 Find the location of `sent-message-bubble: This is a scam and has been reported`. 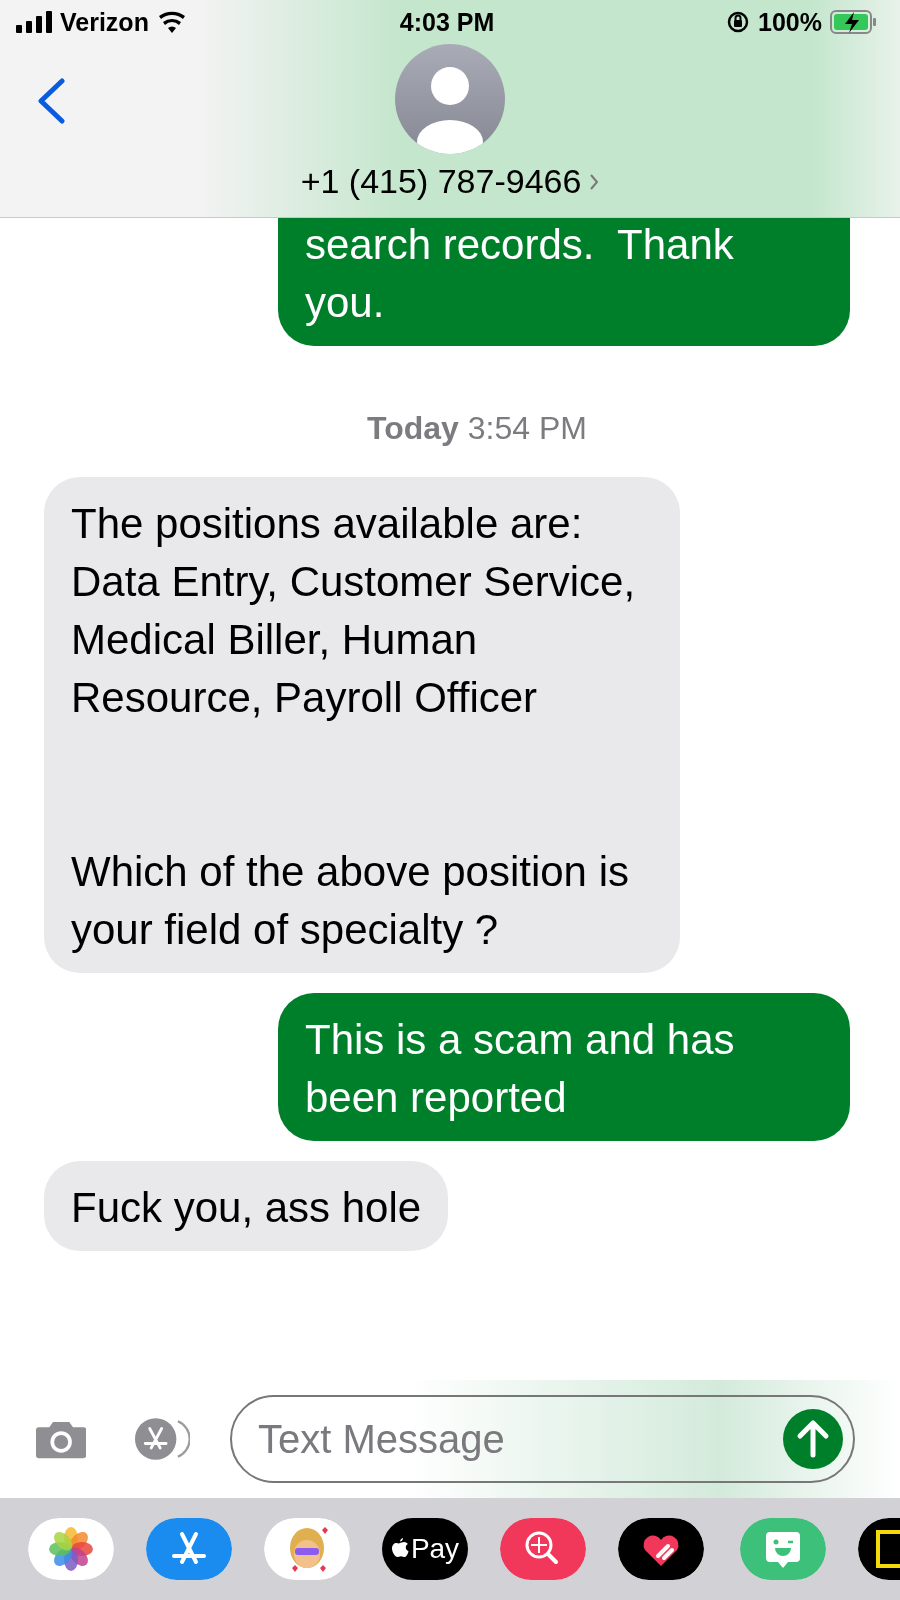

sent-message-bubble: This is a scam and has been reported is located at coordinates (564, 1067).